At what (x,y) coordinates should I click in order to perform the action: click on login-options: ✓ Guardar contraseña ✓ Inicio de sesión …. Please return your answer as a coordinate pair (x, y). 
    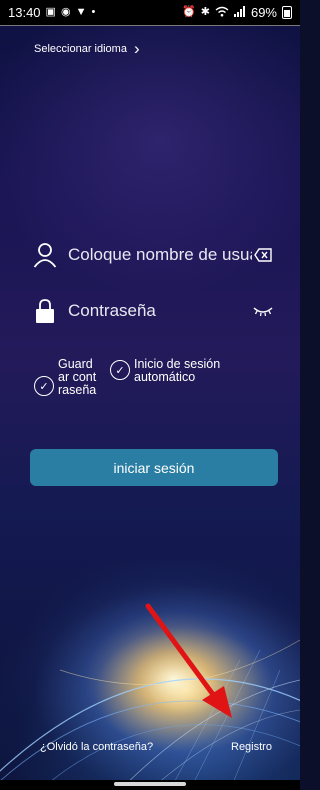
    Looking at the image, I should click on (139, 377).